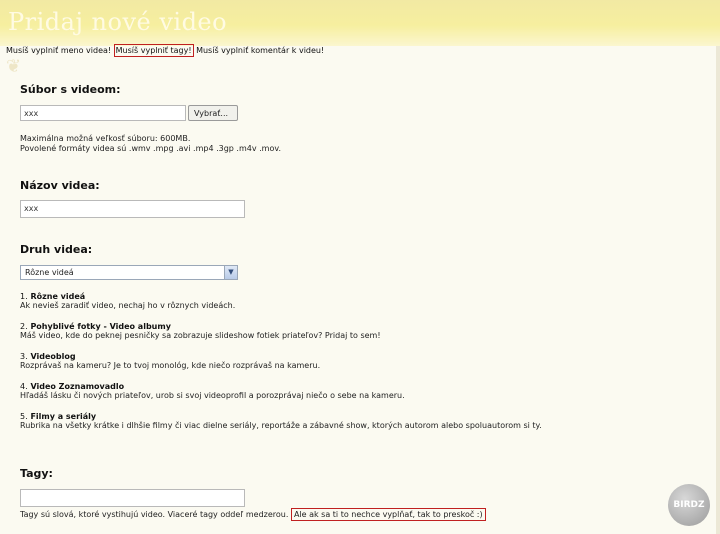 This screenshot has height=534, width=720. Describe the element at coordinates (24, 356) in the screenshot. I see `category-number: 3.` at that location.